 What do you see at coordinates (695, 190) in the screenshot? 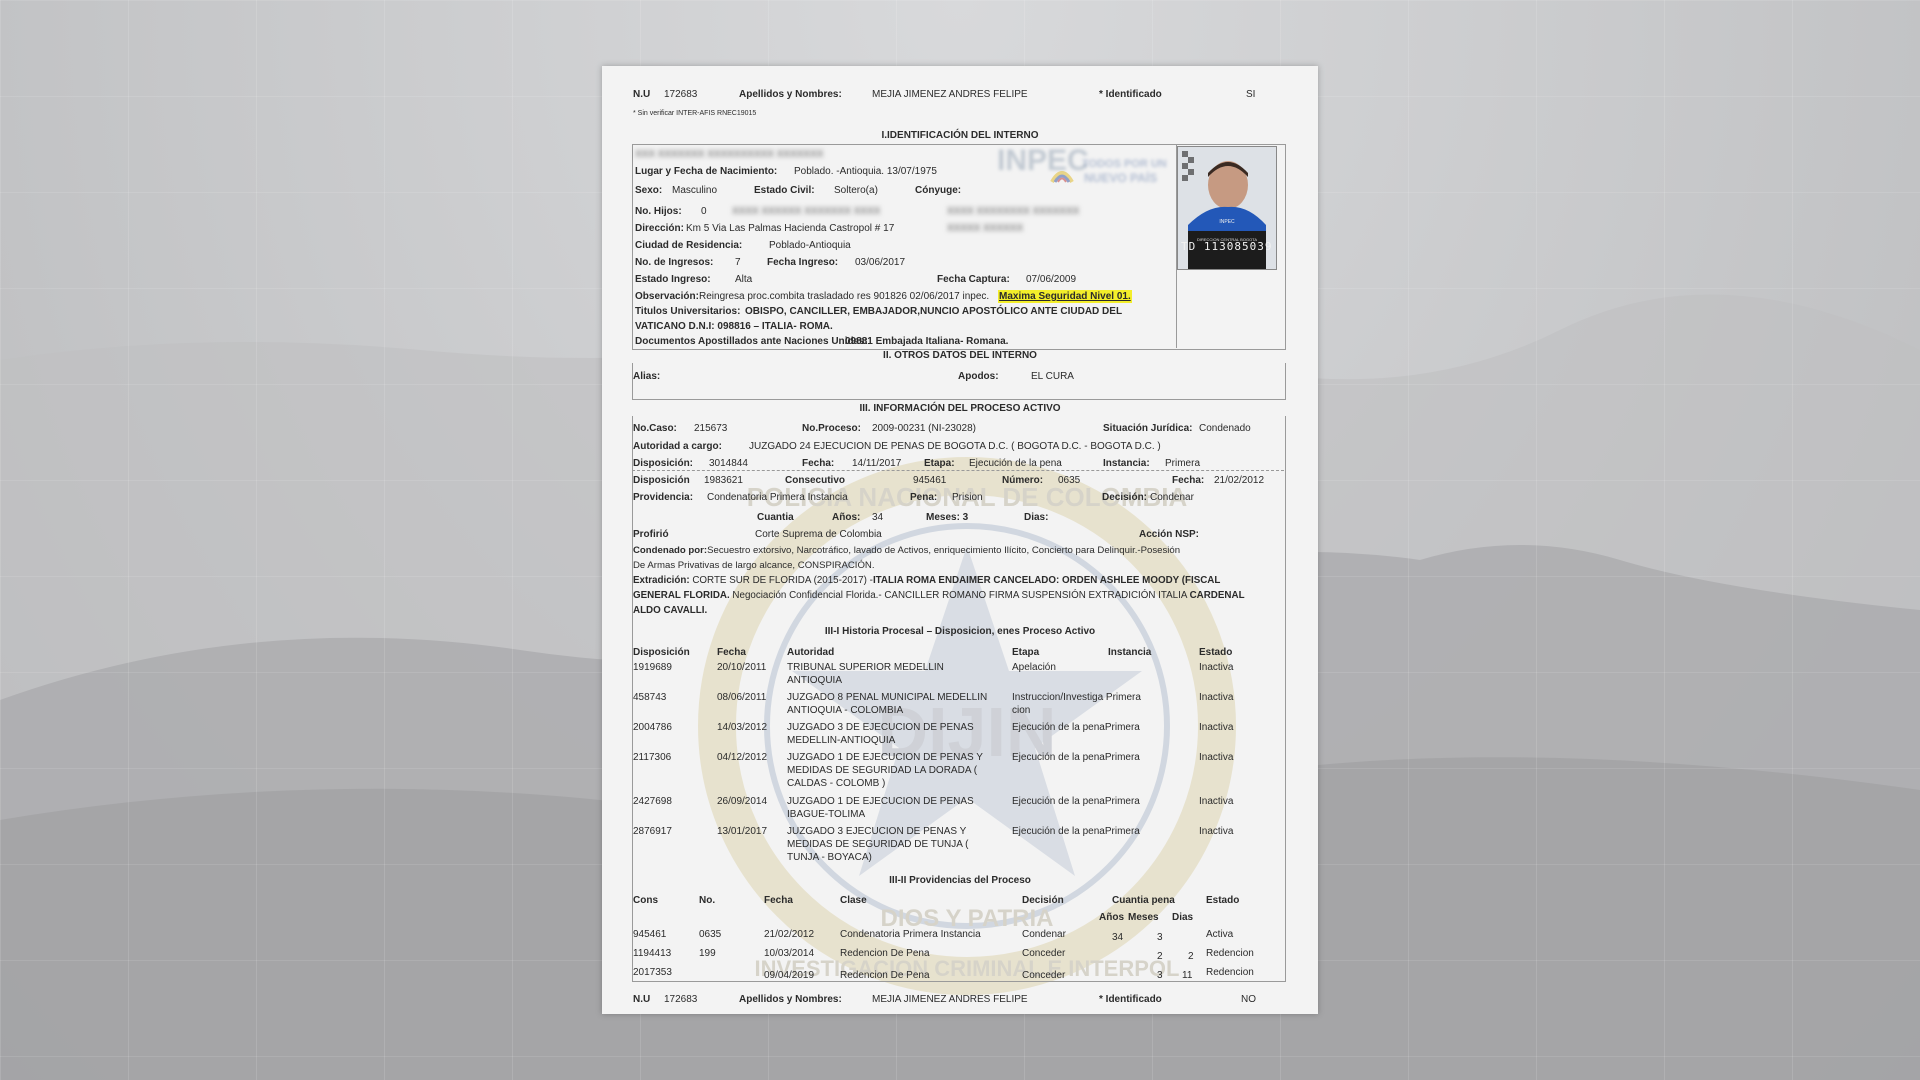
I see `sexo-value: Masculino` at bounding box center [695, 190].